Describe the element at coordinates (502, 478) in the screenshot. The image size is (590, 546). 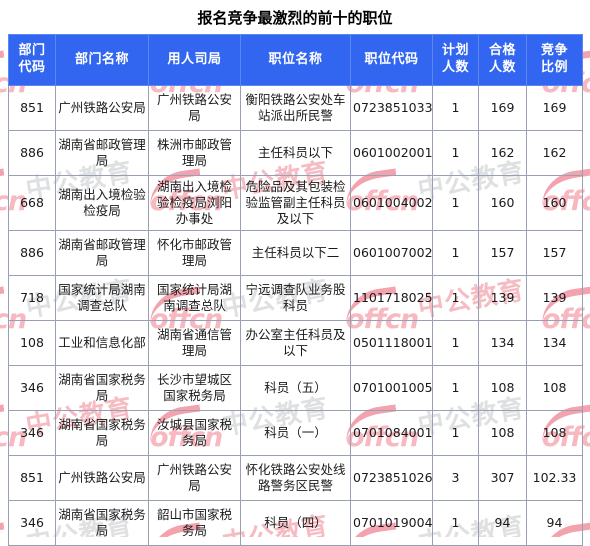
I see `cell-pass: 307` at that location.